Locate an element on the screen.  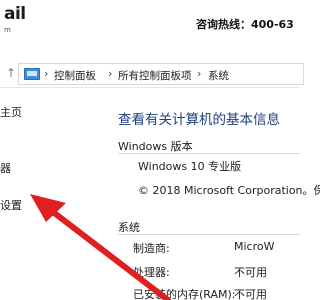
ram-label: 已安装的内存(RAM): is located at coordinates (184, 294).